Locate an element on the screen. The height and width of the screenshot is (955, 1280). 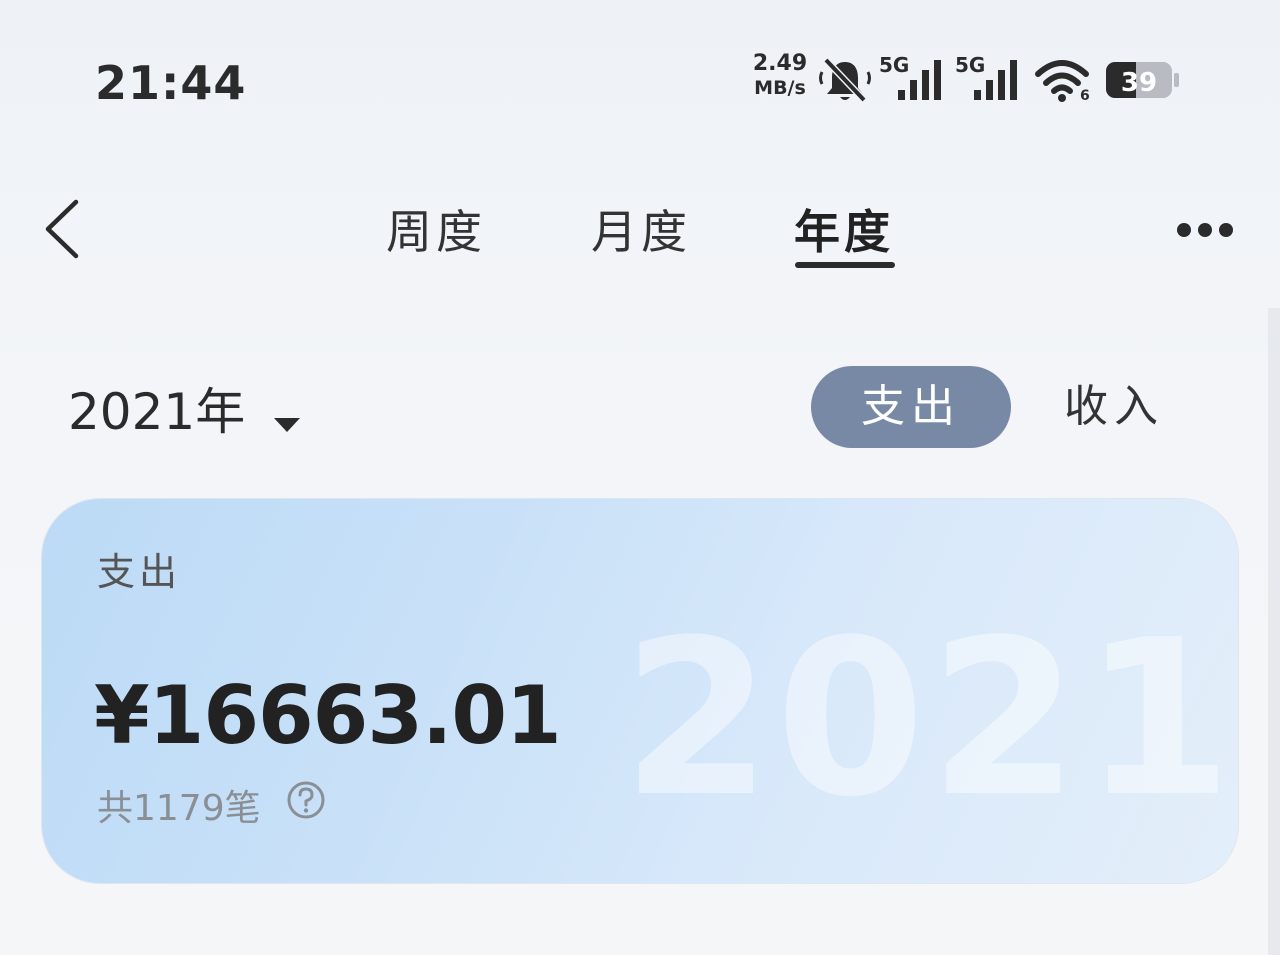
more-dots-icon is located at coordinates (1205, 230).